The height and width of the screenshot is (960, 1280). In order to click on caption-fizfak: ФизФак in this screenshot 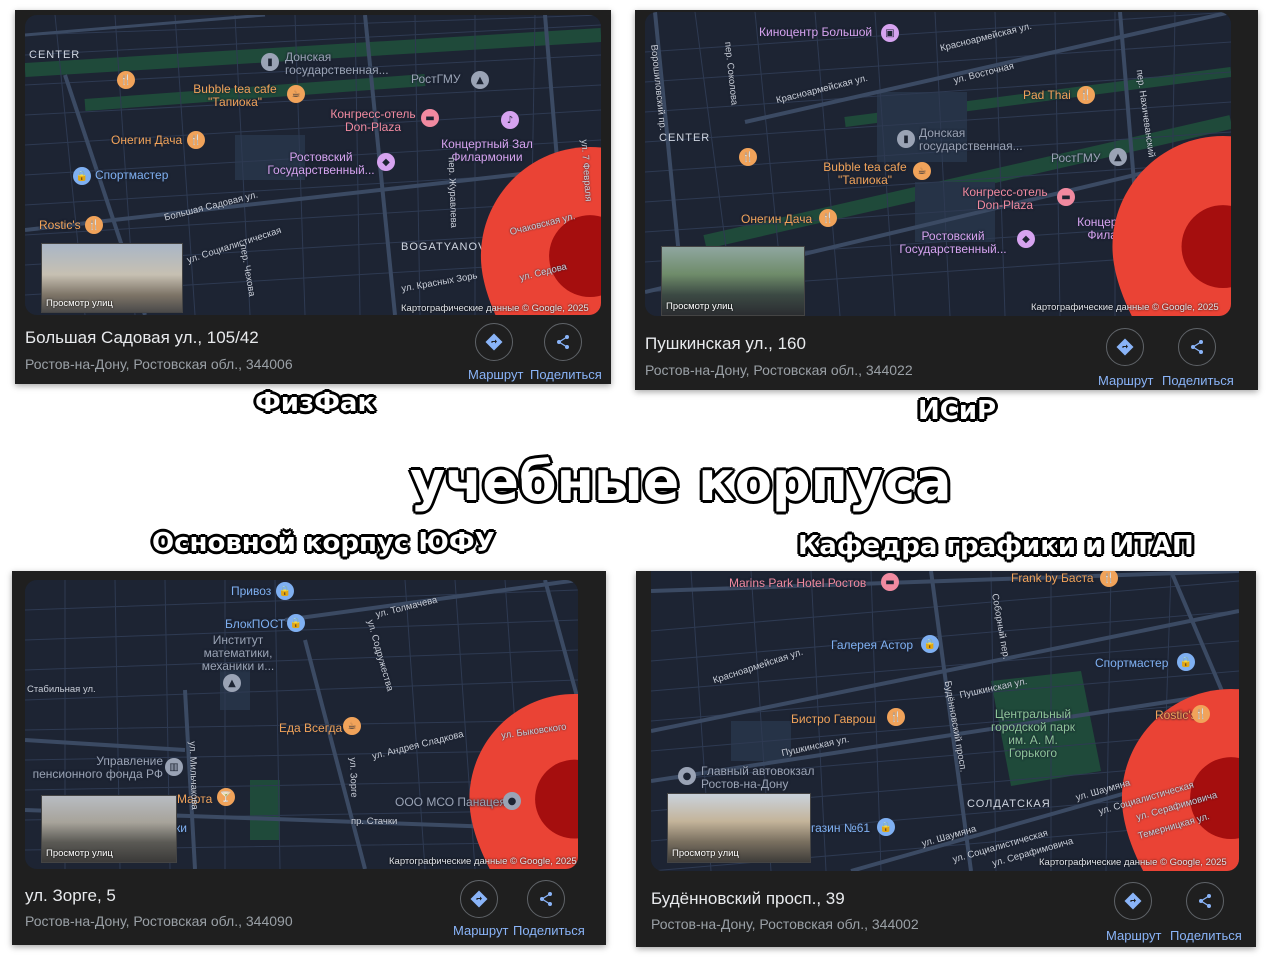, I will do `click(315, 403)`.